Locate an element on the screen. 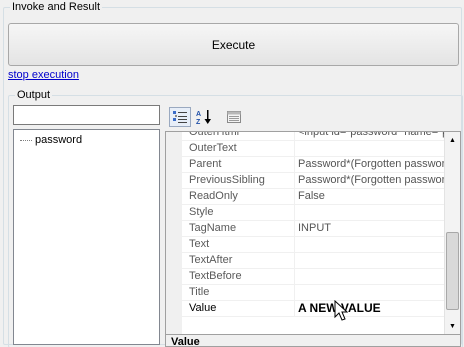 The height and width of the screenshot is (347, 464). property-grid-scrollbar: ▲ ▼ is located at coordinates (452, 233).